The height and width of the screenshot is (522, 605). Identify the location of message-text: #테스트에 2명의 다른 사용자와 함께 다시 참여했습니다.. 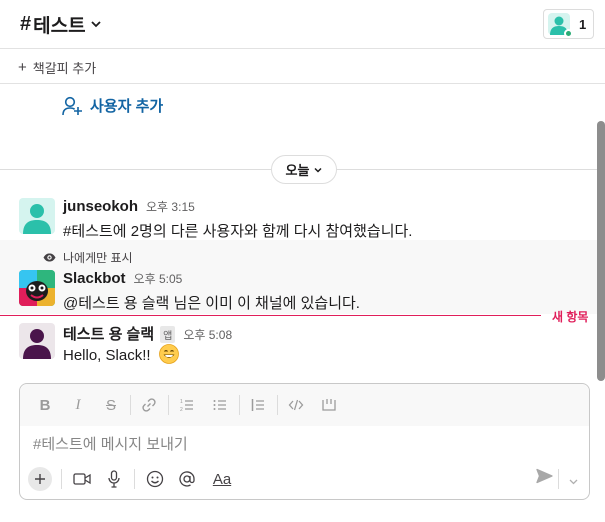
(238, 231).